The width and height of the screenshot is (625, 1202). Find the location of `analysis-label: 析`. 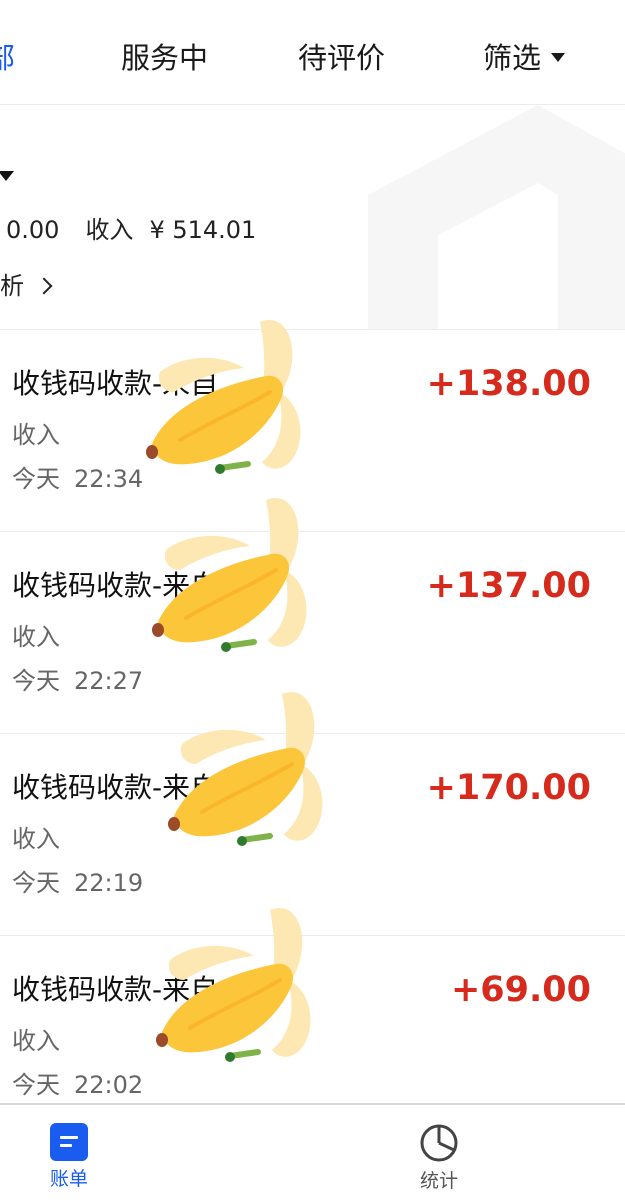

analysis-label: 析 is located at coordinates (12, 286).